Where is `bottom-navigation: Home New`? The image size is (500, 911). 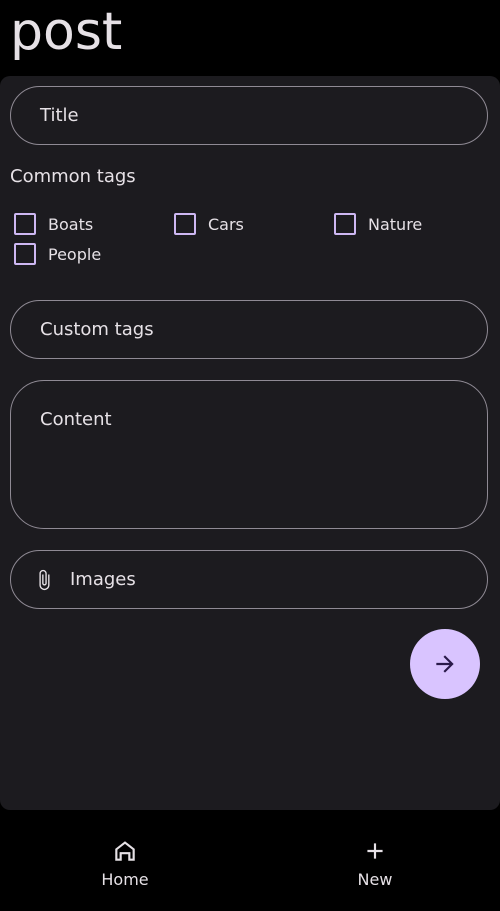
bottom-navigation: Home New is located at coordinates (250, 860).